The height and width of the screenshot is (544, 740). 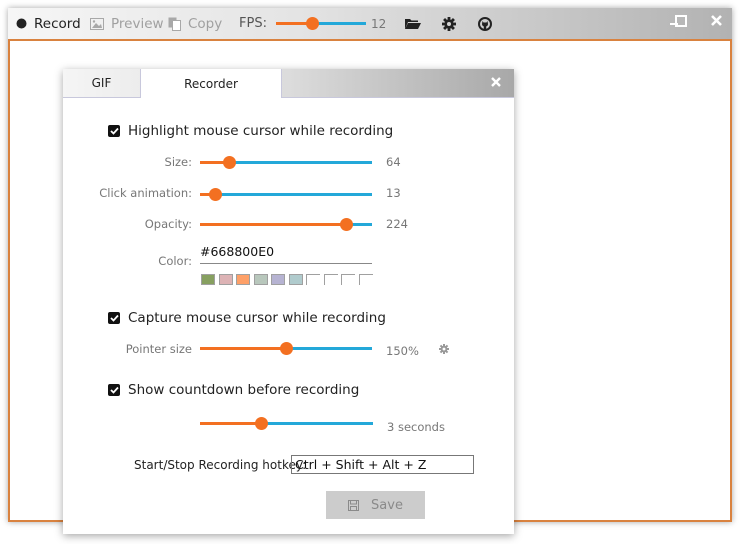 I want to click on capture-cursor-checkbox: Capture mouse cursor while recording, so click(x=247, y=318).